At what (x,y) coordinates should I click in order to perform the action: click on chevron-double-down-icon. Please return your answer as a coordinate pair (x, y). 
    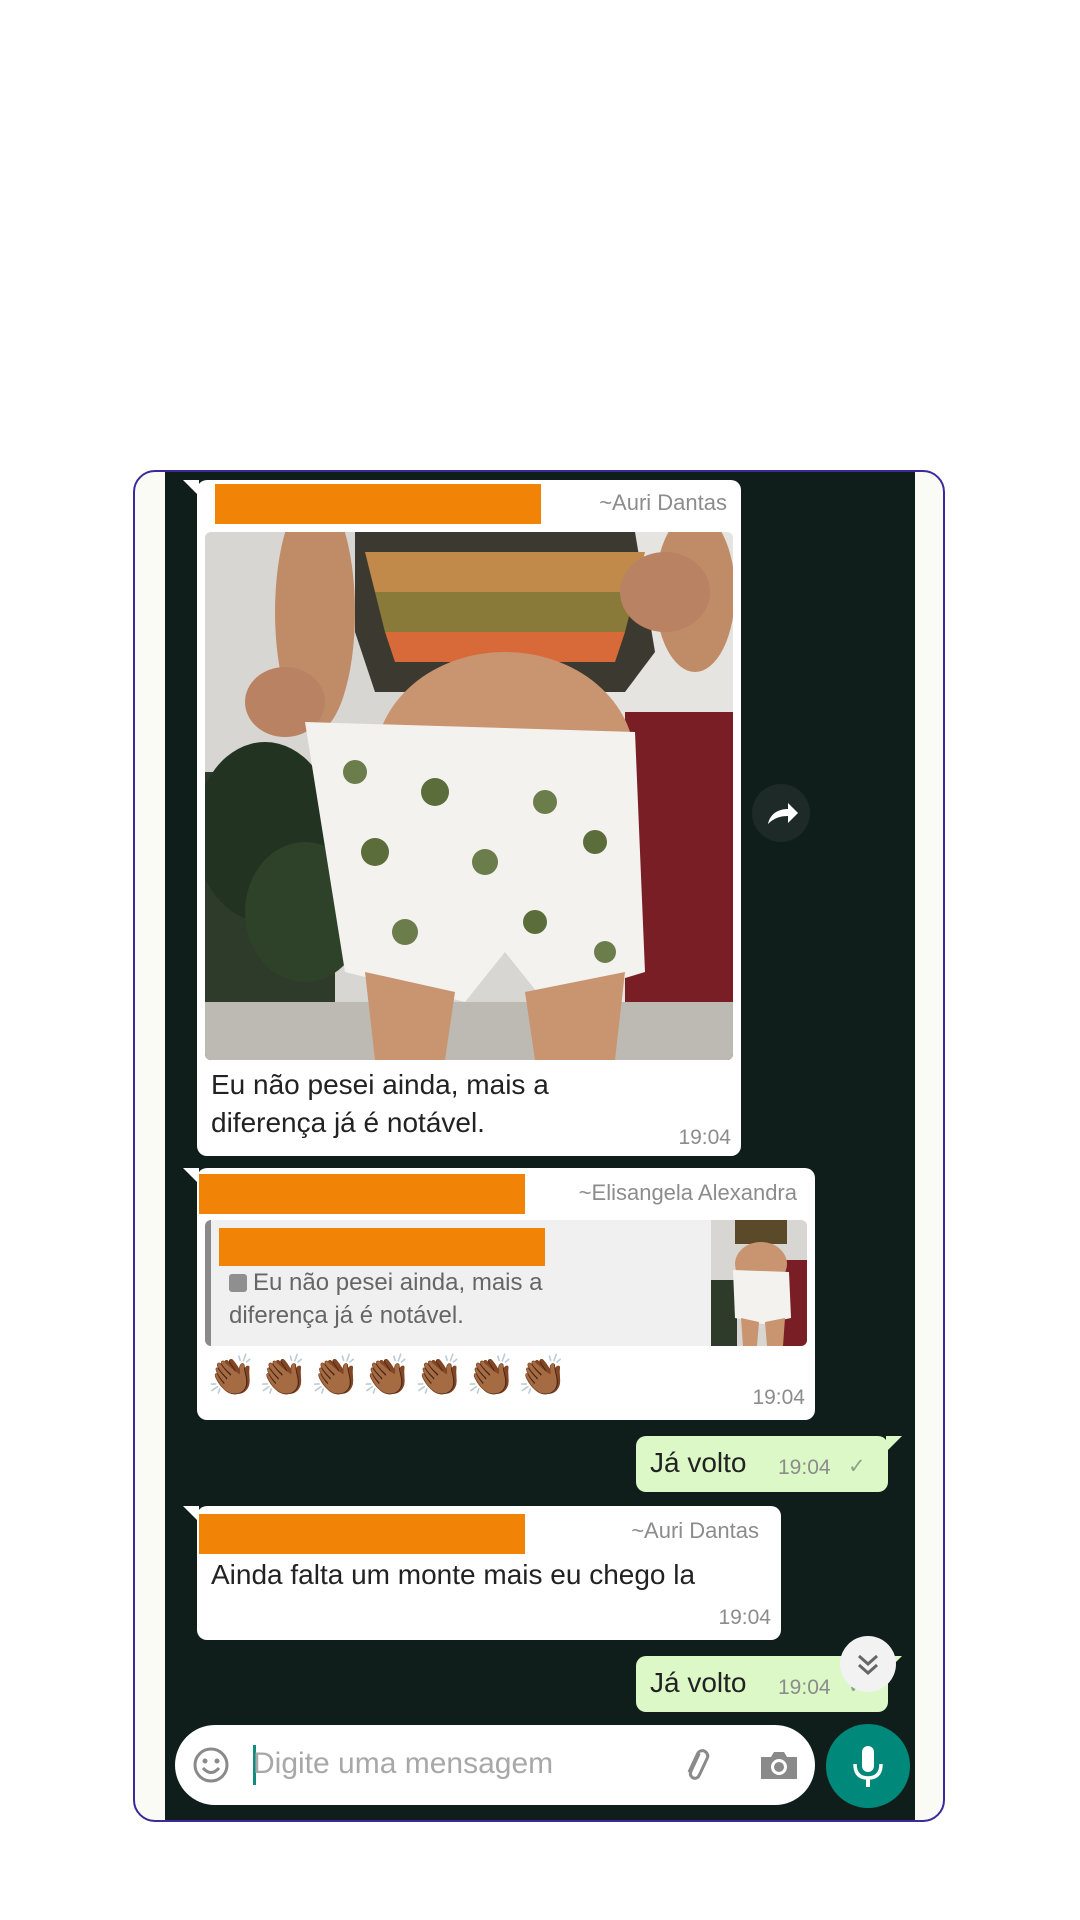
    Looking at the image, I should click on (868, 1665).